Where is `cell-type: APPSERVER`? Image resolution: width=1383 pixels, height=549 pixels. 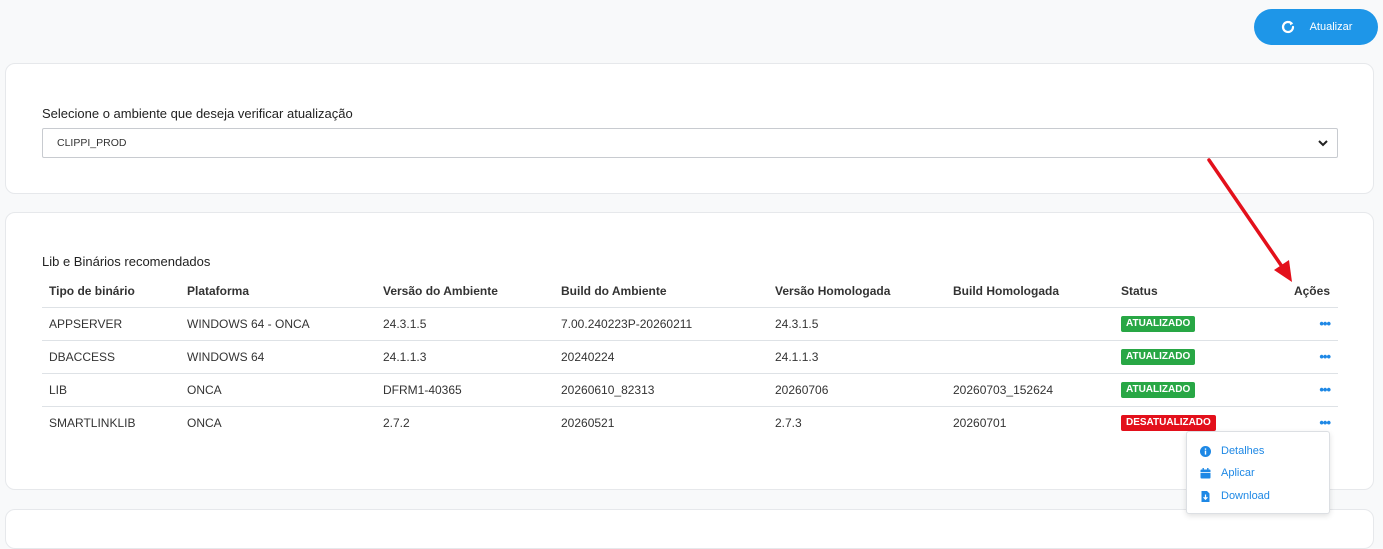 cell-type: APPSERVER is located at coordinates (111, 324).